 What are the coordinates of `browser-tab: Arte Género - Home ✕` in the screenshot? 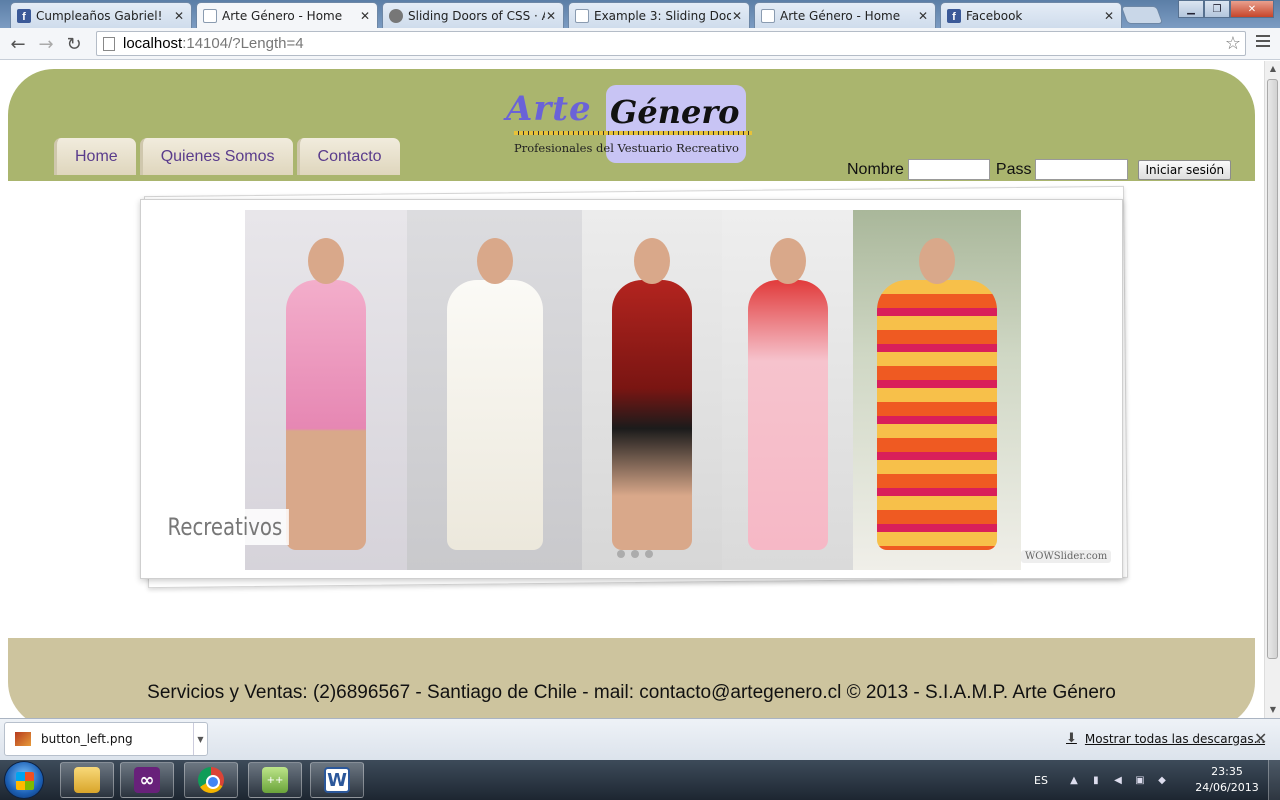 It's located at (845, 15).